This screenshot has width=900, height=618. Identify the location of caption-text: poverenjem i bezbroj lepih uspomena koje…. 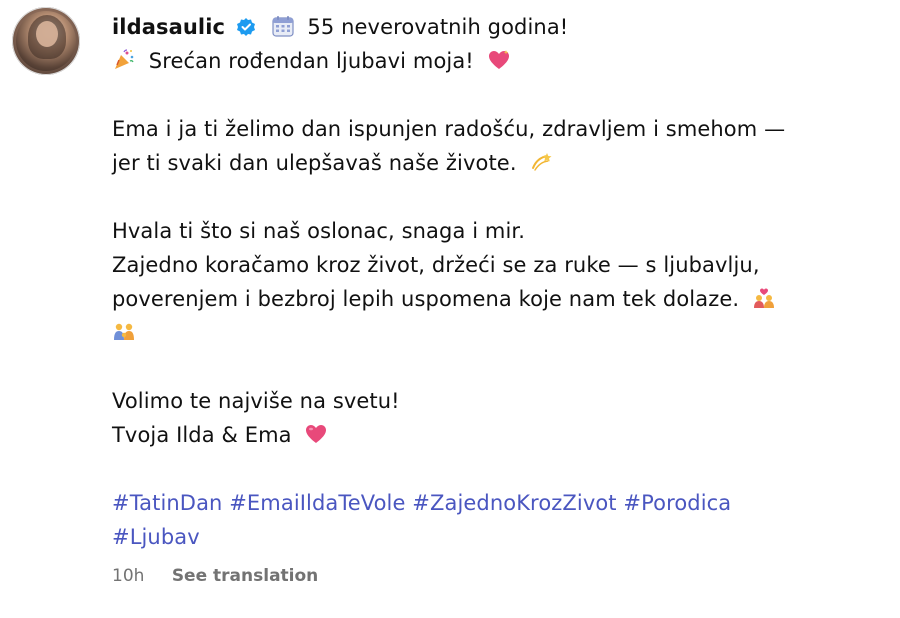
(426, 299).